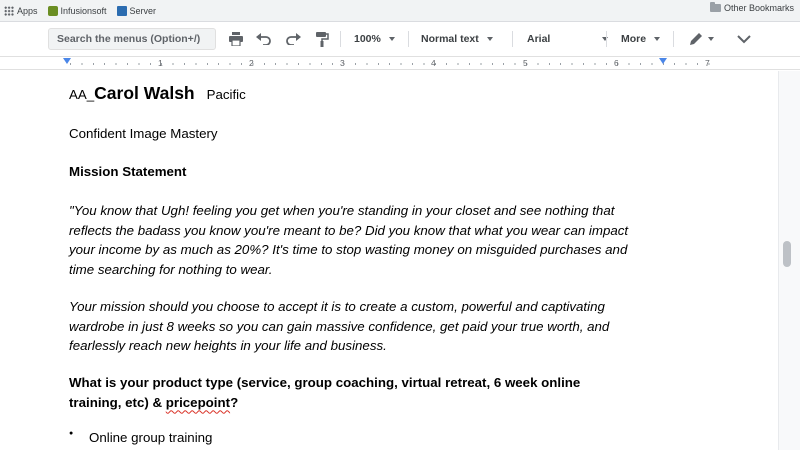 This screenshot has height=450, width=800. Describe the element at coordinates (450, 39) in the screenshot. I see `text-style-value: Normal text` at that location.